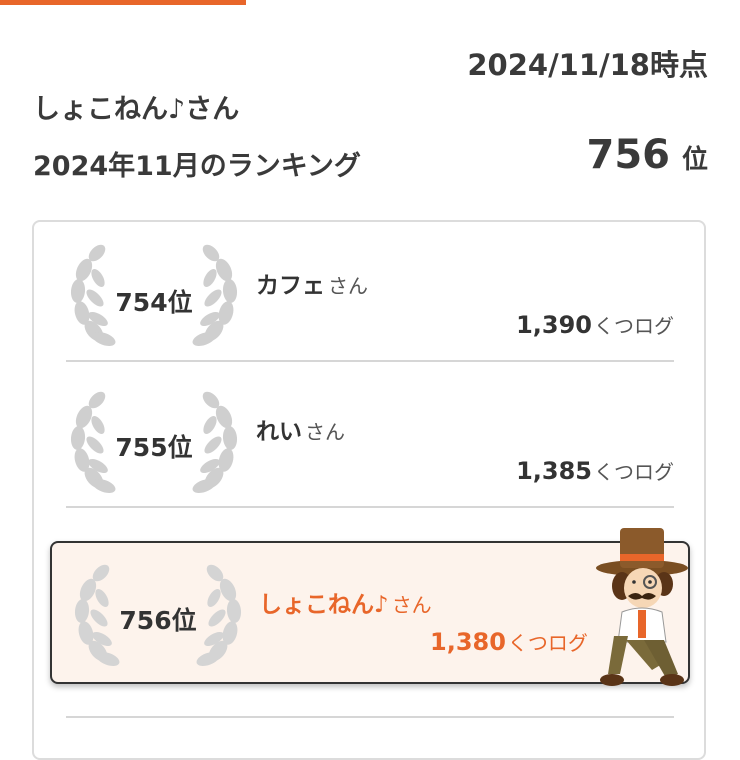 This screenshot has height=760, width=740. I want to click on rank-label: 754位, so click(154, 302).